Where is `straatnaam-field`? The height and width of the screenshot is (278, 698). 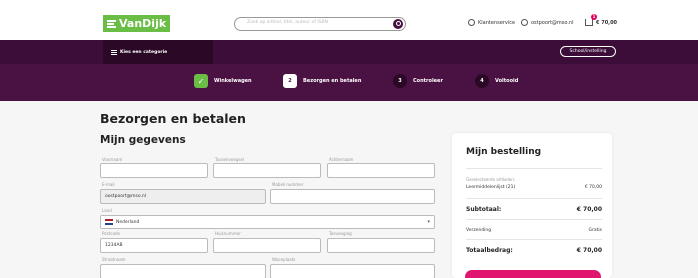 straatnaam-field is located at coordinates (183, 271).